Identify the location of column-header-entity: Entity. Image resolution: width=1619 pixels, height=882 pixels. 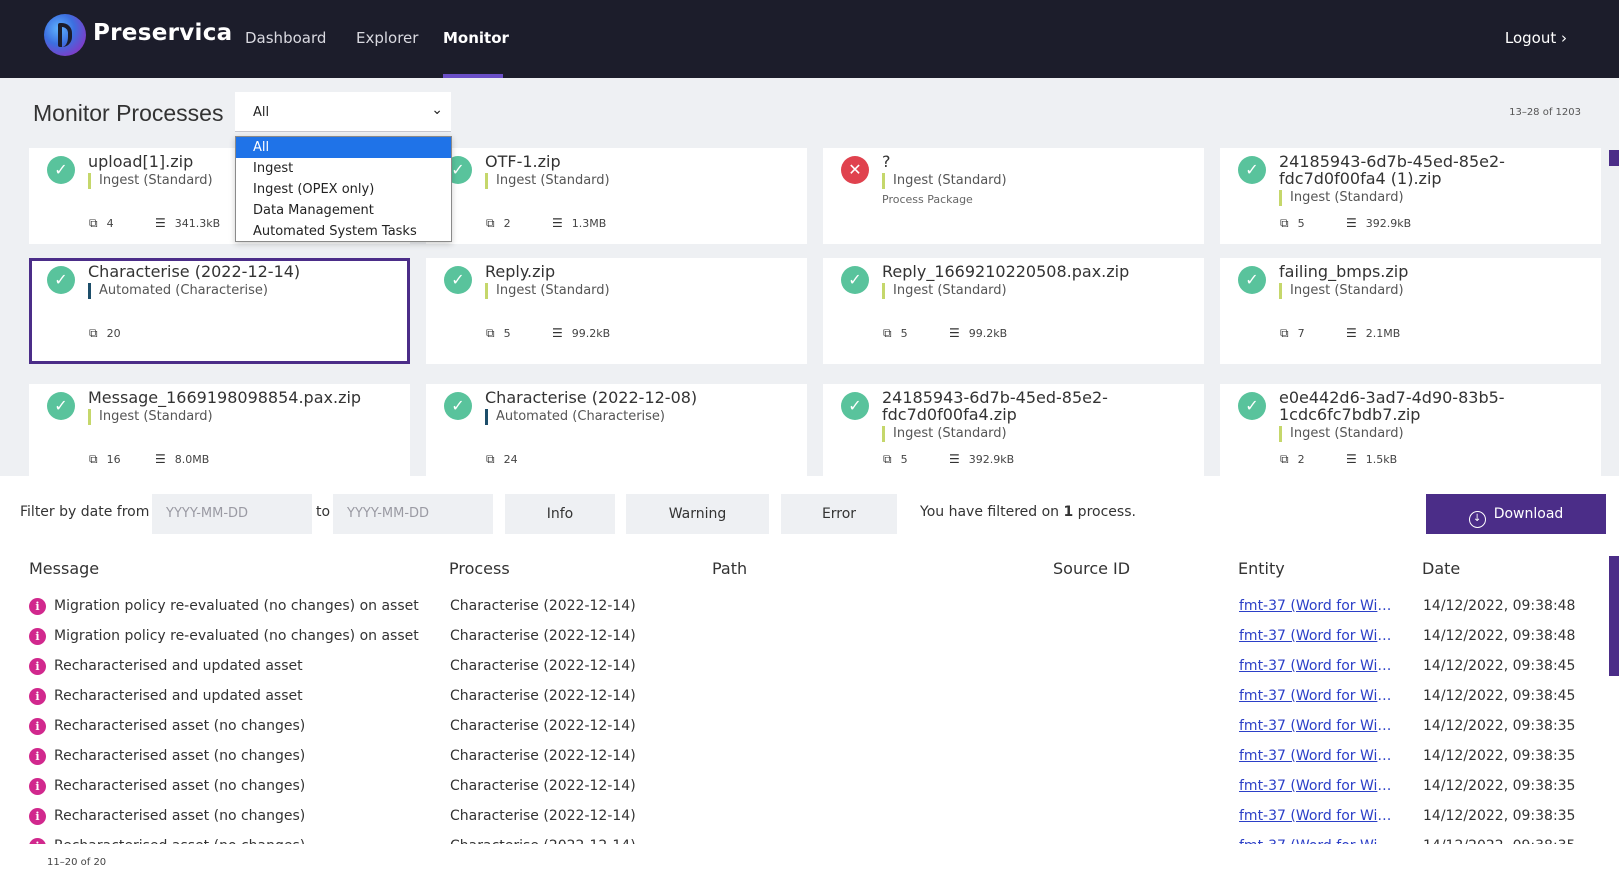
(1261, 568).